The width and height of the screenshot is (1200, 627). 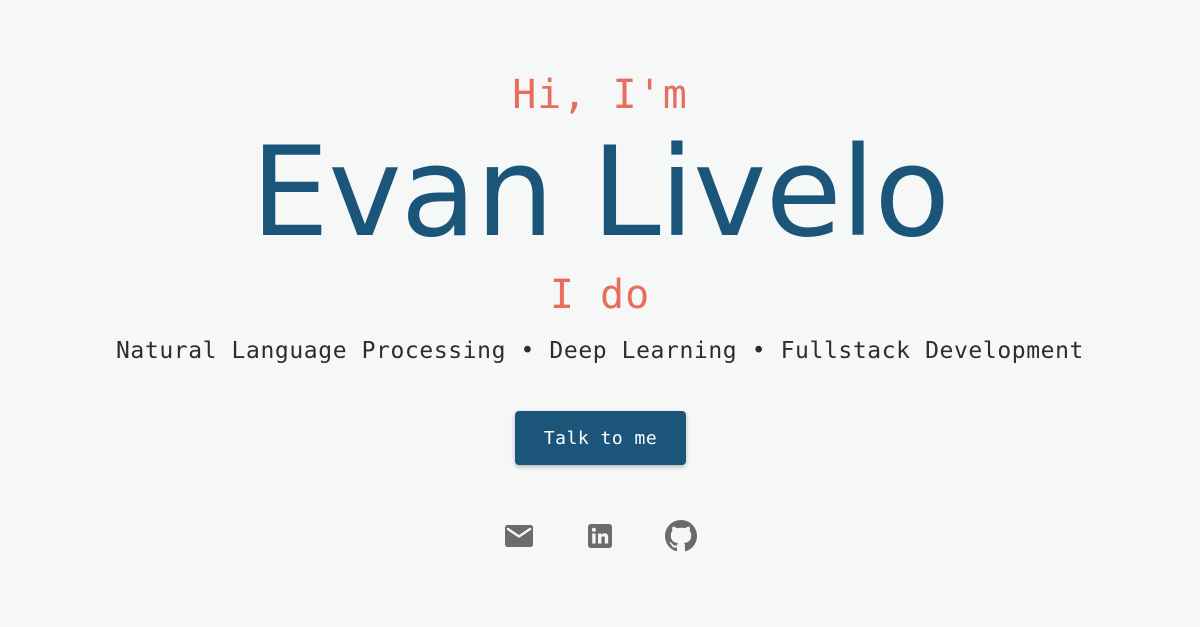 I want to click on hero-name: Evan Livelo, so click(x=600, y=193).